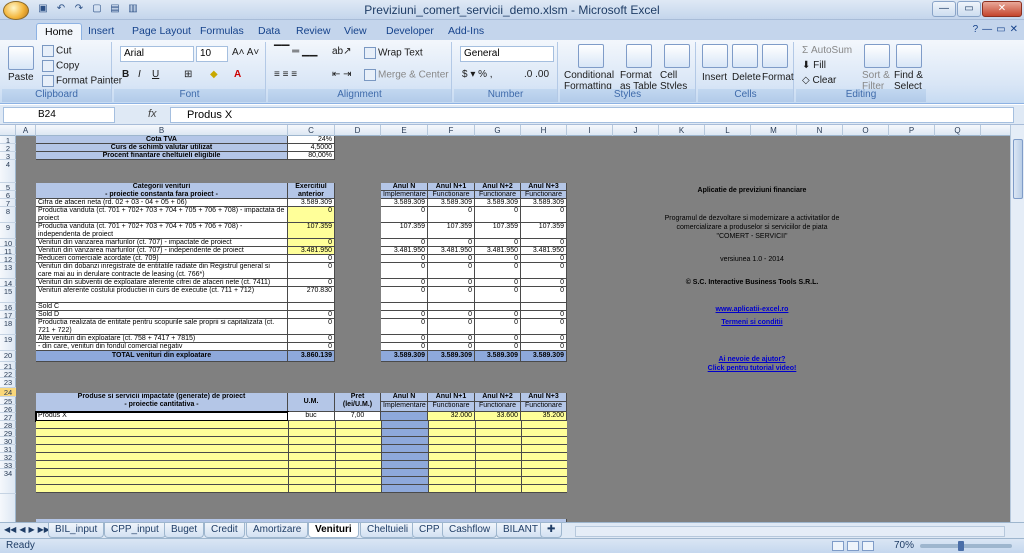 The width and height of the screenshot is (1024, 553). What do you see at coordinates (358, 416) in the screenshot?
I see `produs-pret-cell: 7,00` at bounding box center [358, 416].